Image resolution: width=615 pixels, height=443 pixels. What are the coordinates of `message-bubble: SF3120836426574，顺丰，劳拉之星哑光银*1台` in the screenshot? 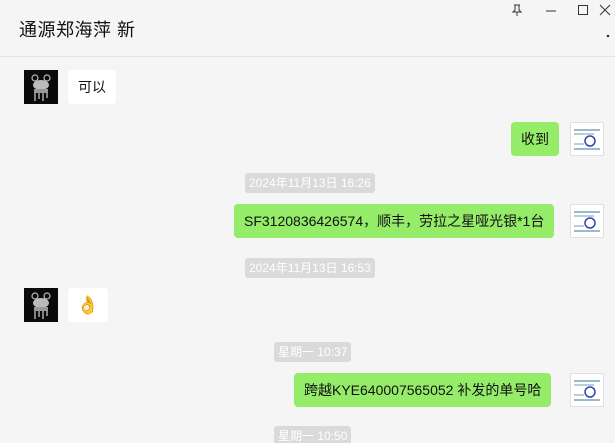 It's located at (394, 221).